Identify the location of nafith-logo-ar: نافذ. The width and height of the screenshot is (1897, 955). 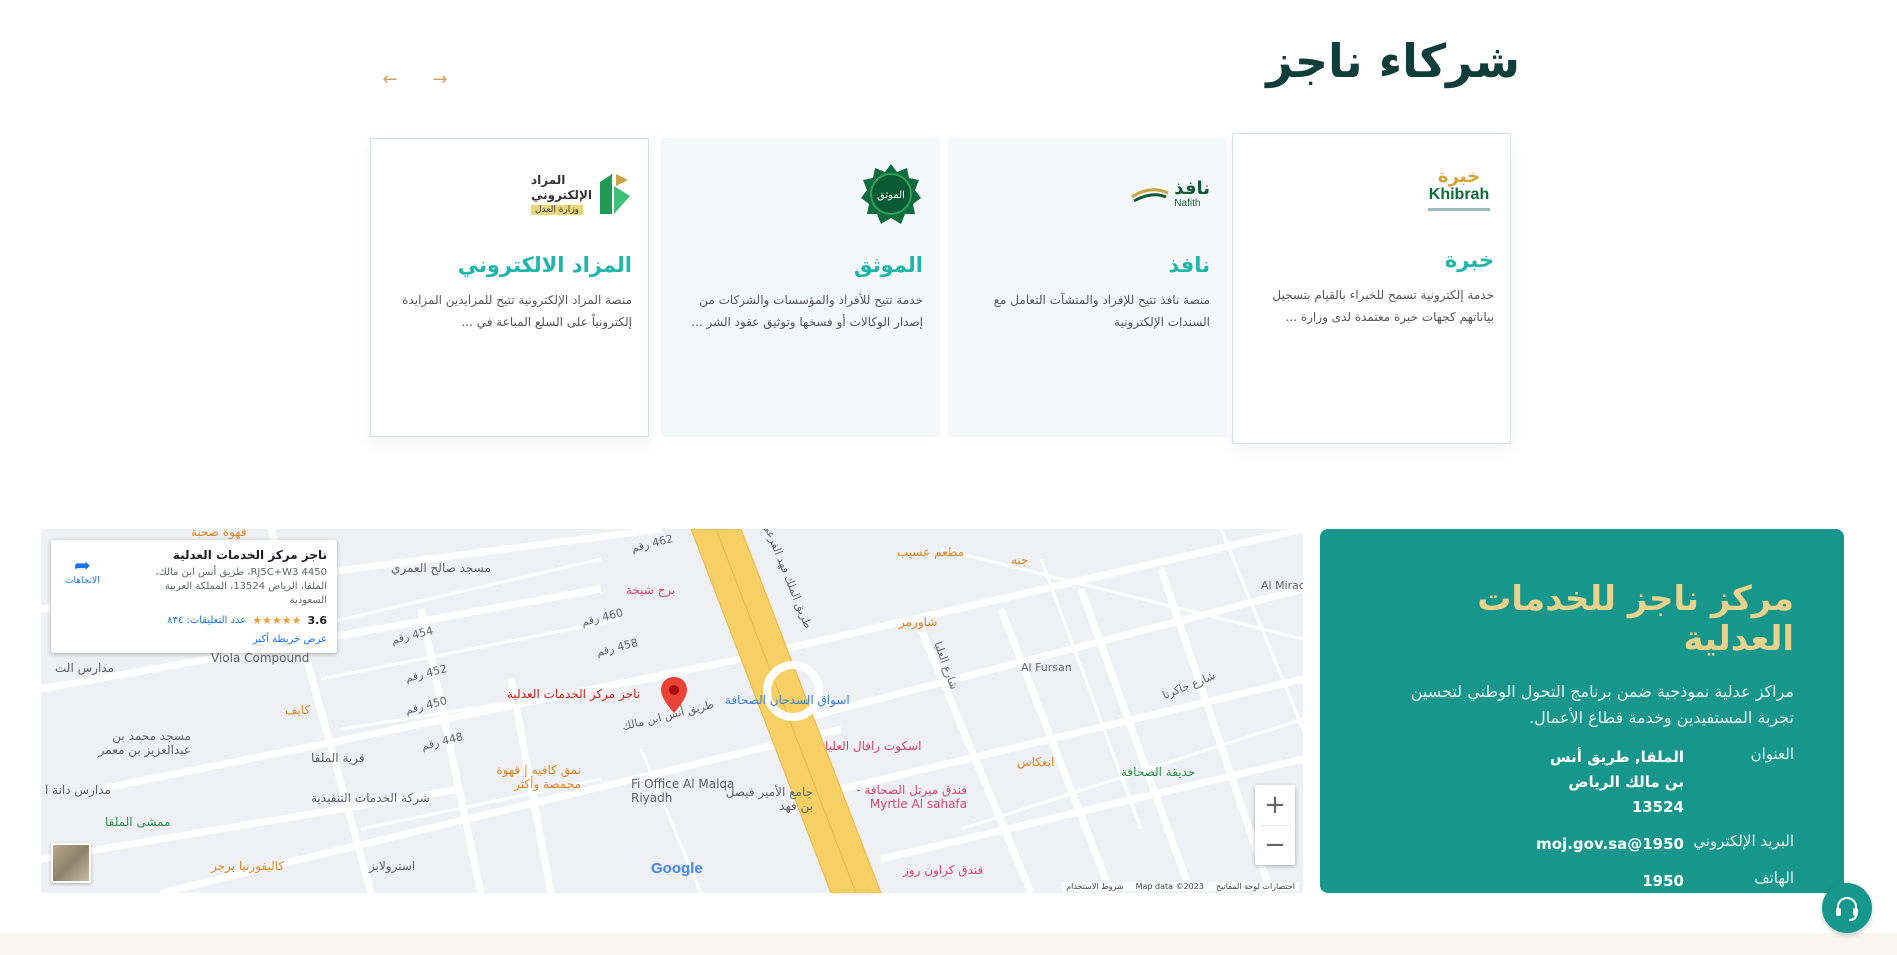
(1192, 188).